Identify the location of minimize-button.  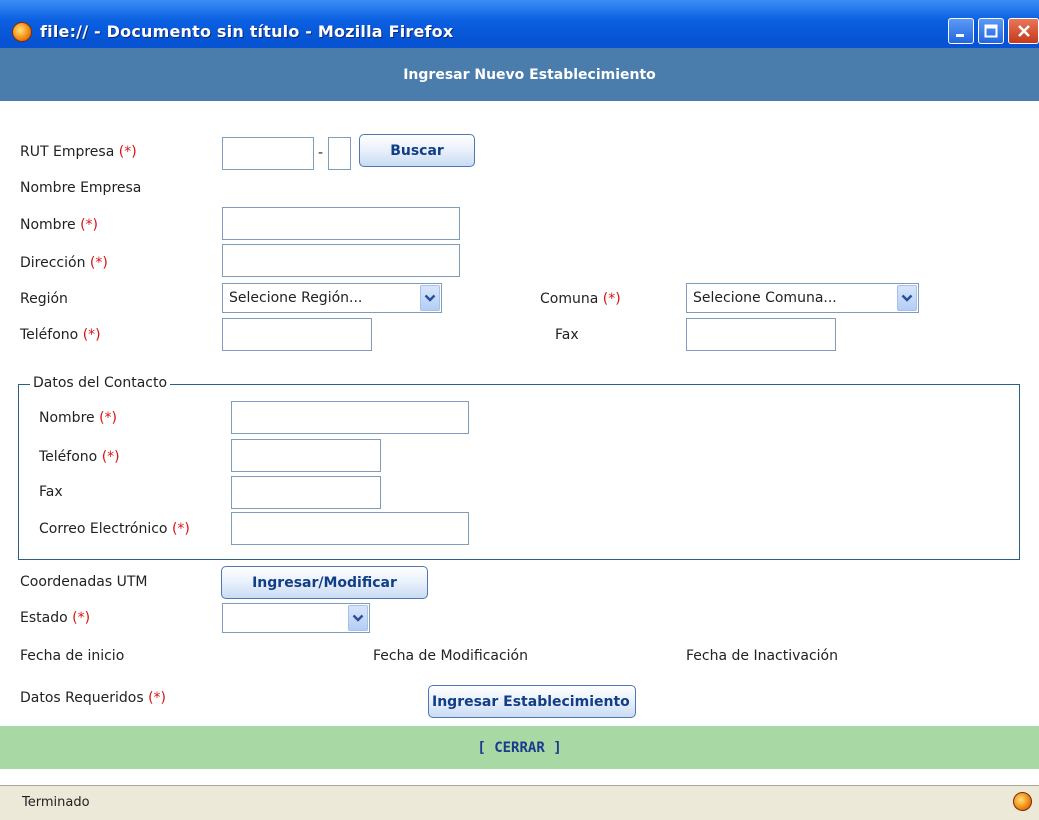
(961, 31).